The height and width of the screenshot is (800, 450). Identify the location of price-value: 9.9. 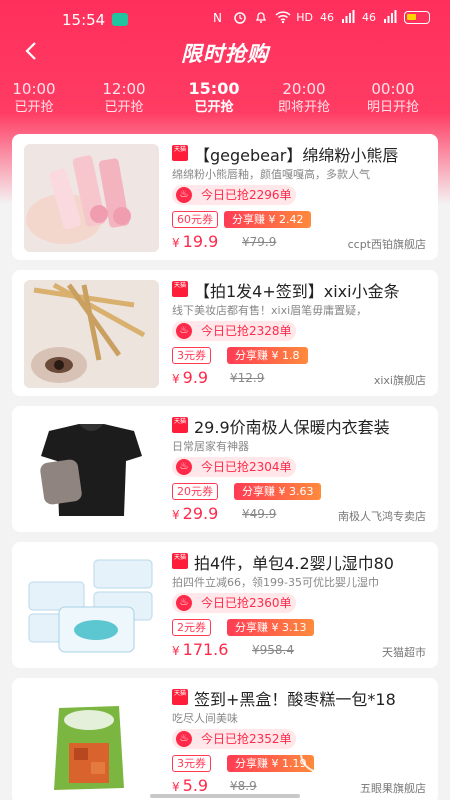
(195, 377).